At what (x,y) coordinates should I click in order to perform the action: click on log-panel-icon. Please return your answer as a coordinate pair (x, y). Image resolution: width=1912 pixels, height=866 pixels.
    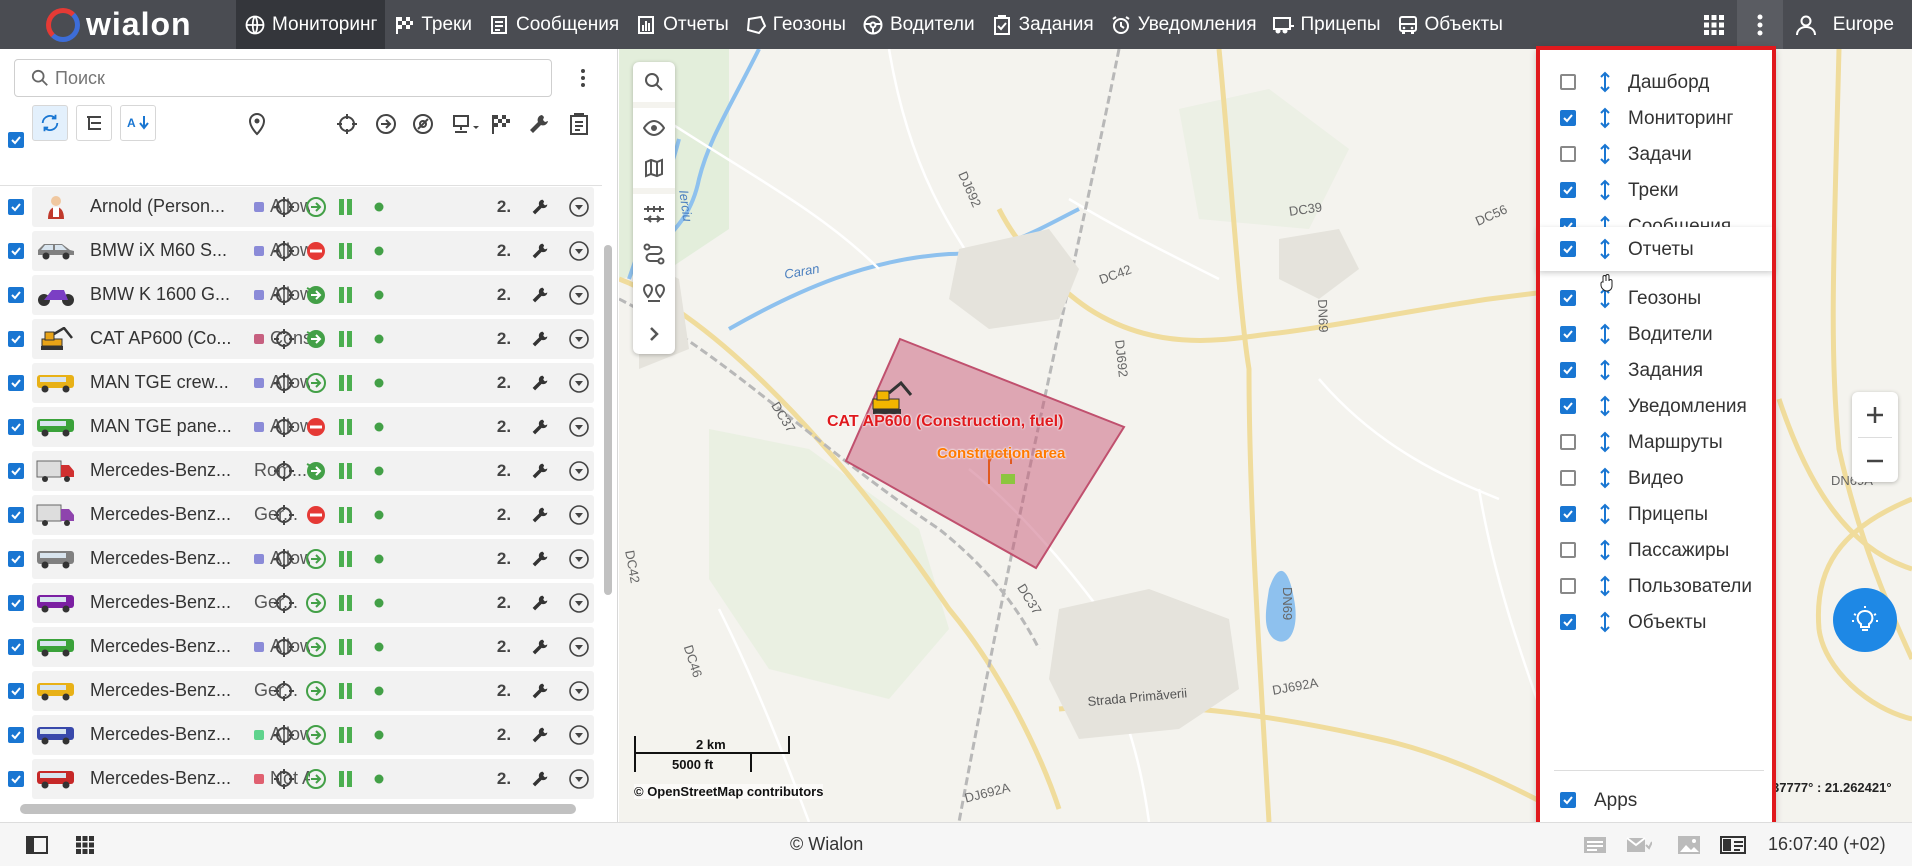
    Looking at the image, I should click on (1733, 845).